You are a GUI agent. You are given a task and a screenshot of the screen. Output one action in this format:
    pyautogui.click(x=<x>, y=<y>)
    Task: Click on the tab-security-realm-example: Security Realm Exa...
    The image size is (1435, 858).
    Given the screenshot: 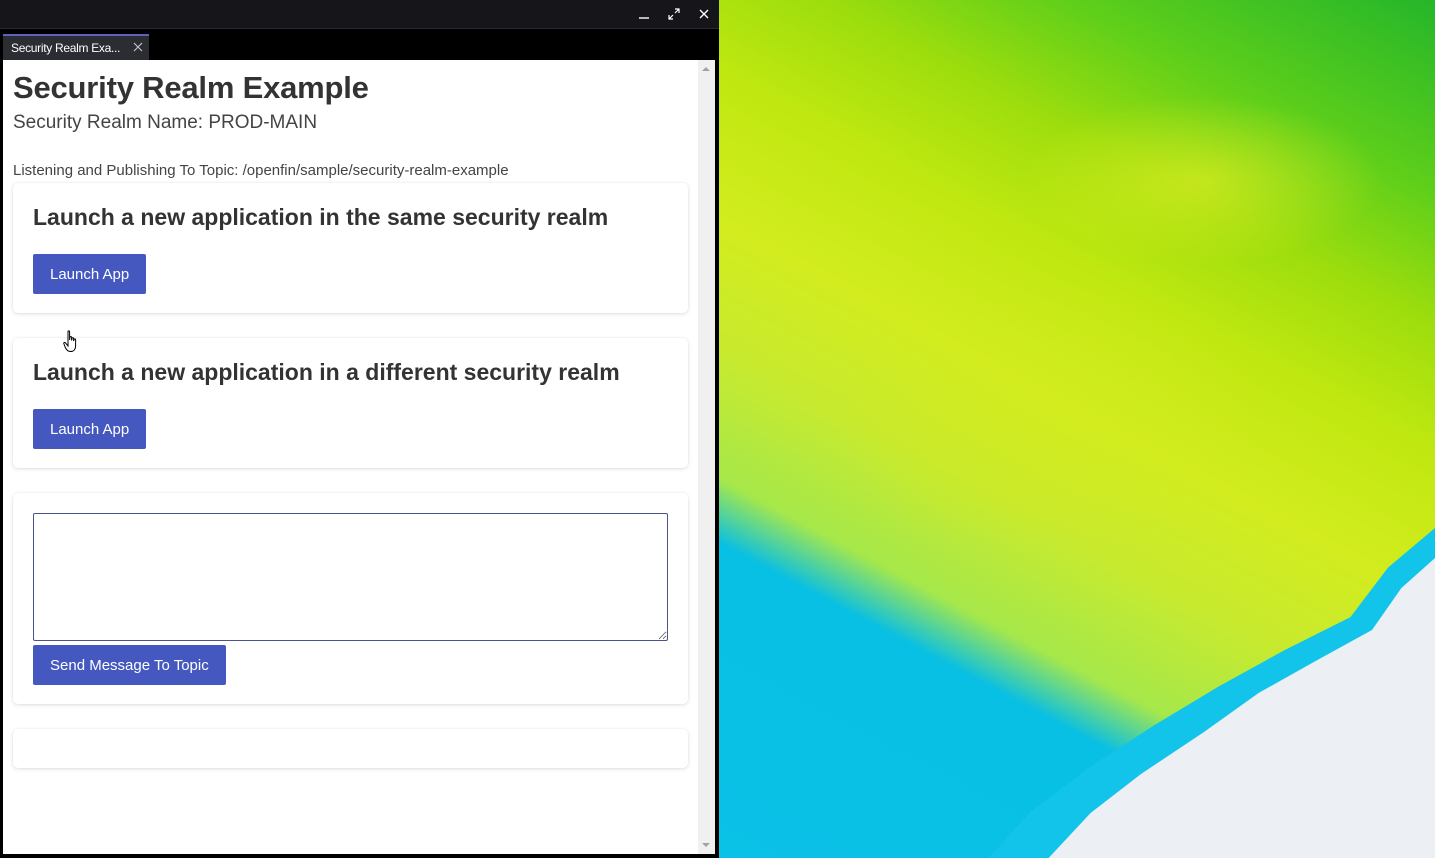 What is the action you would take?
    pyautogui.click(x=76, y=47)
    